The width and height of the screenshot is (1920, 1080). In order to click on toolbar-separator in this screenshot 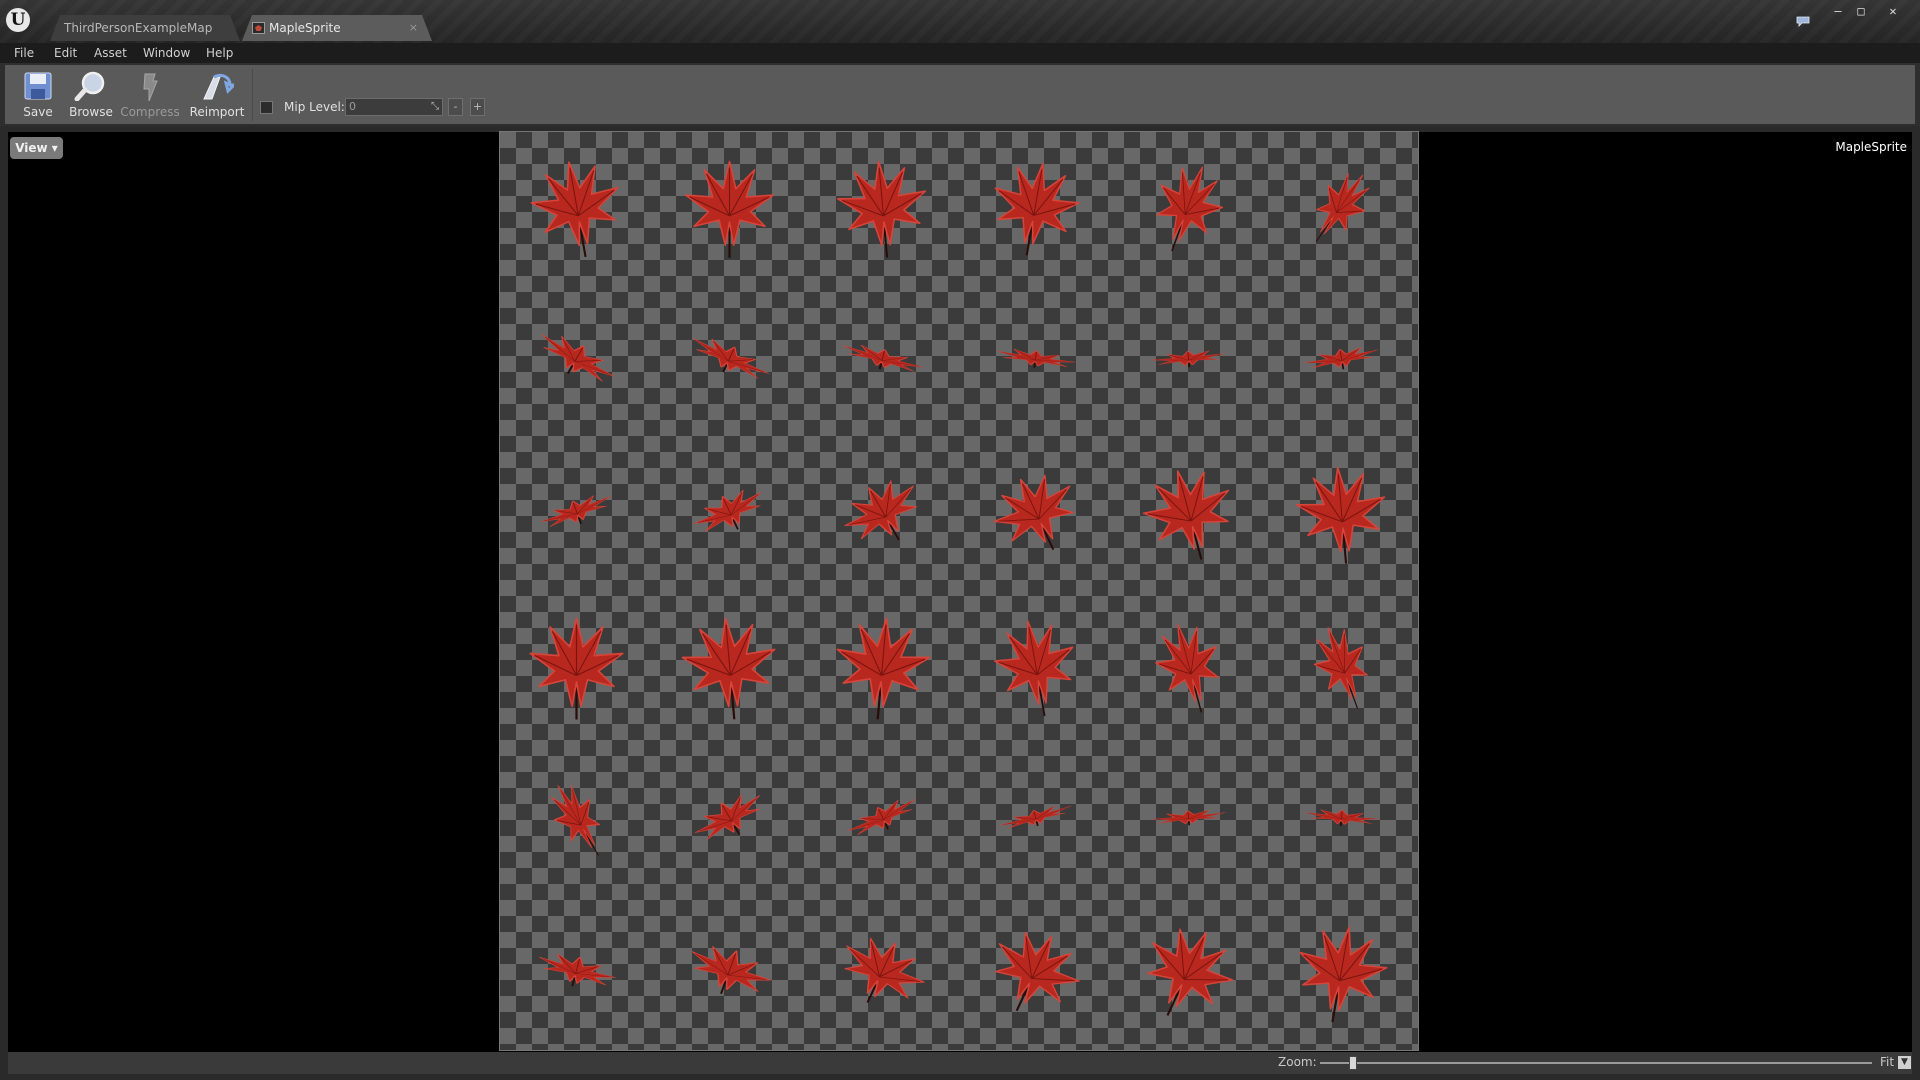, I will do `click(252, 95)`.